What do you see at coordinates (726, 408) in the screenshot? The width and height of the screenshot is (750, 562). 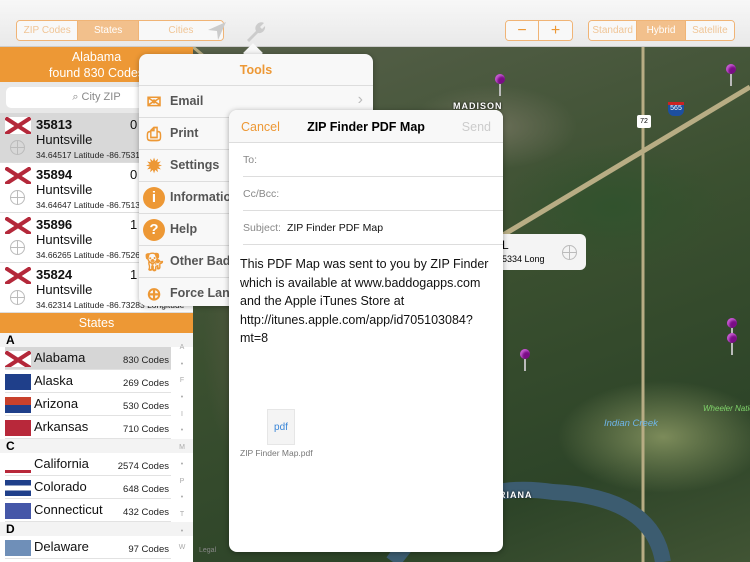 I see `map-label-wheeler: Wheeler National Wildlife Refuge` at bounding box center [726, 408].